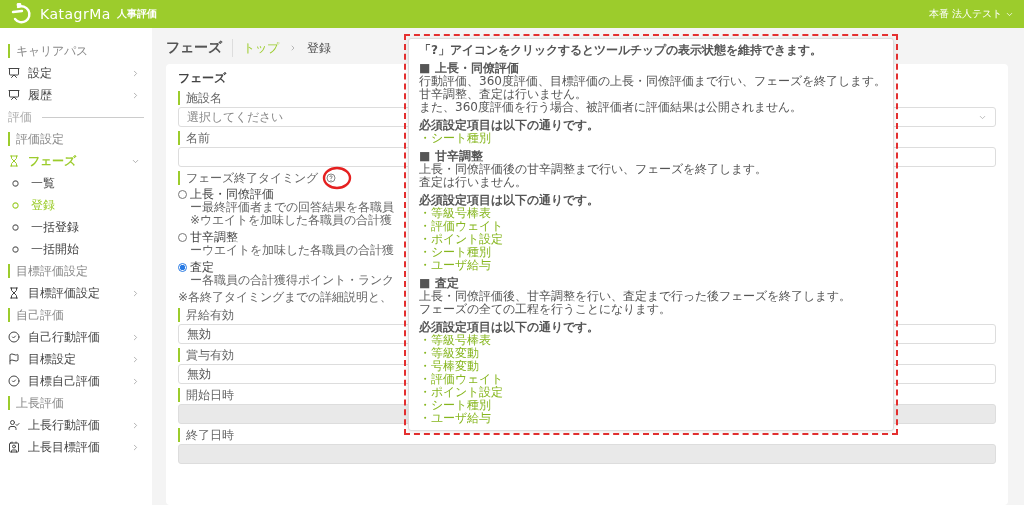 Image resolution: width=1024 pixels, height=505 pixels. I want to click on tooltip-text: 行動評価、360度評価、目標評価の上長・同僚評価まで行い、フェーズを終了します。, so click(652, 81).